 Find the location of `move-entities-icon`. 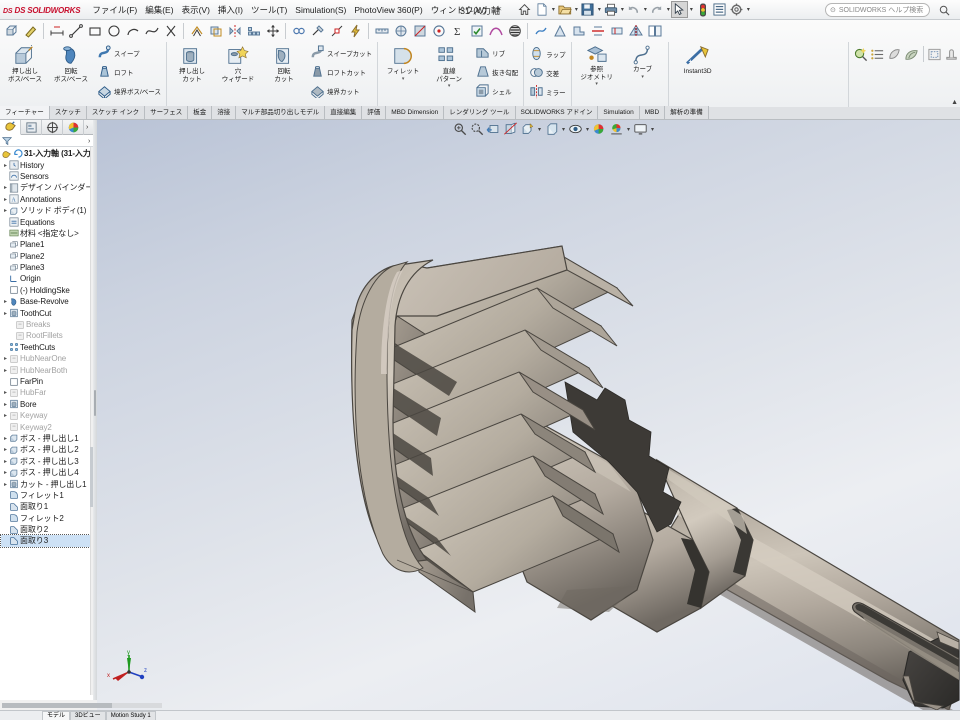

move-entities-icon is located at coordinates (272, 31).